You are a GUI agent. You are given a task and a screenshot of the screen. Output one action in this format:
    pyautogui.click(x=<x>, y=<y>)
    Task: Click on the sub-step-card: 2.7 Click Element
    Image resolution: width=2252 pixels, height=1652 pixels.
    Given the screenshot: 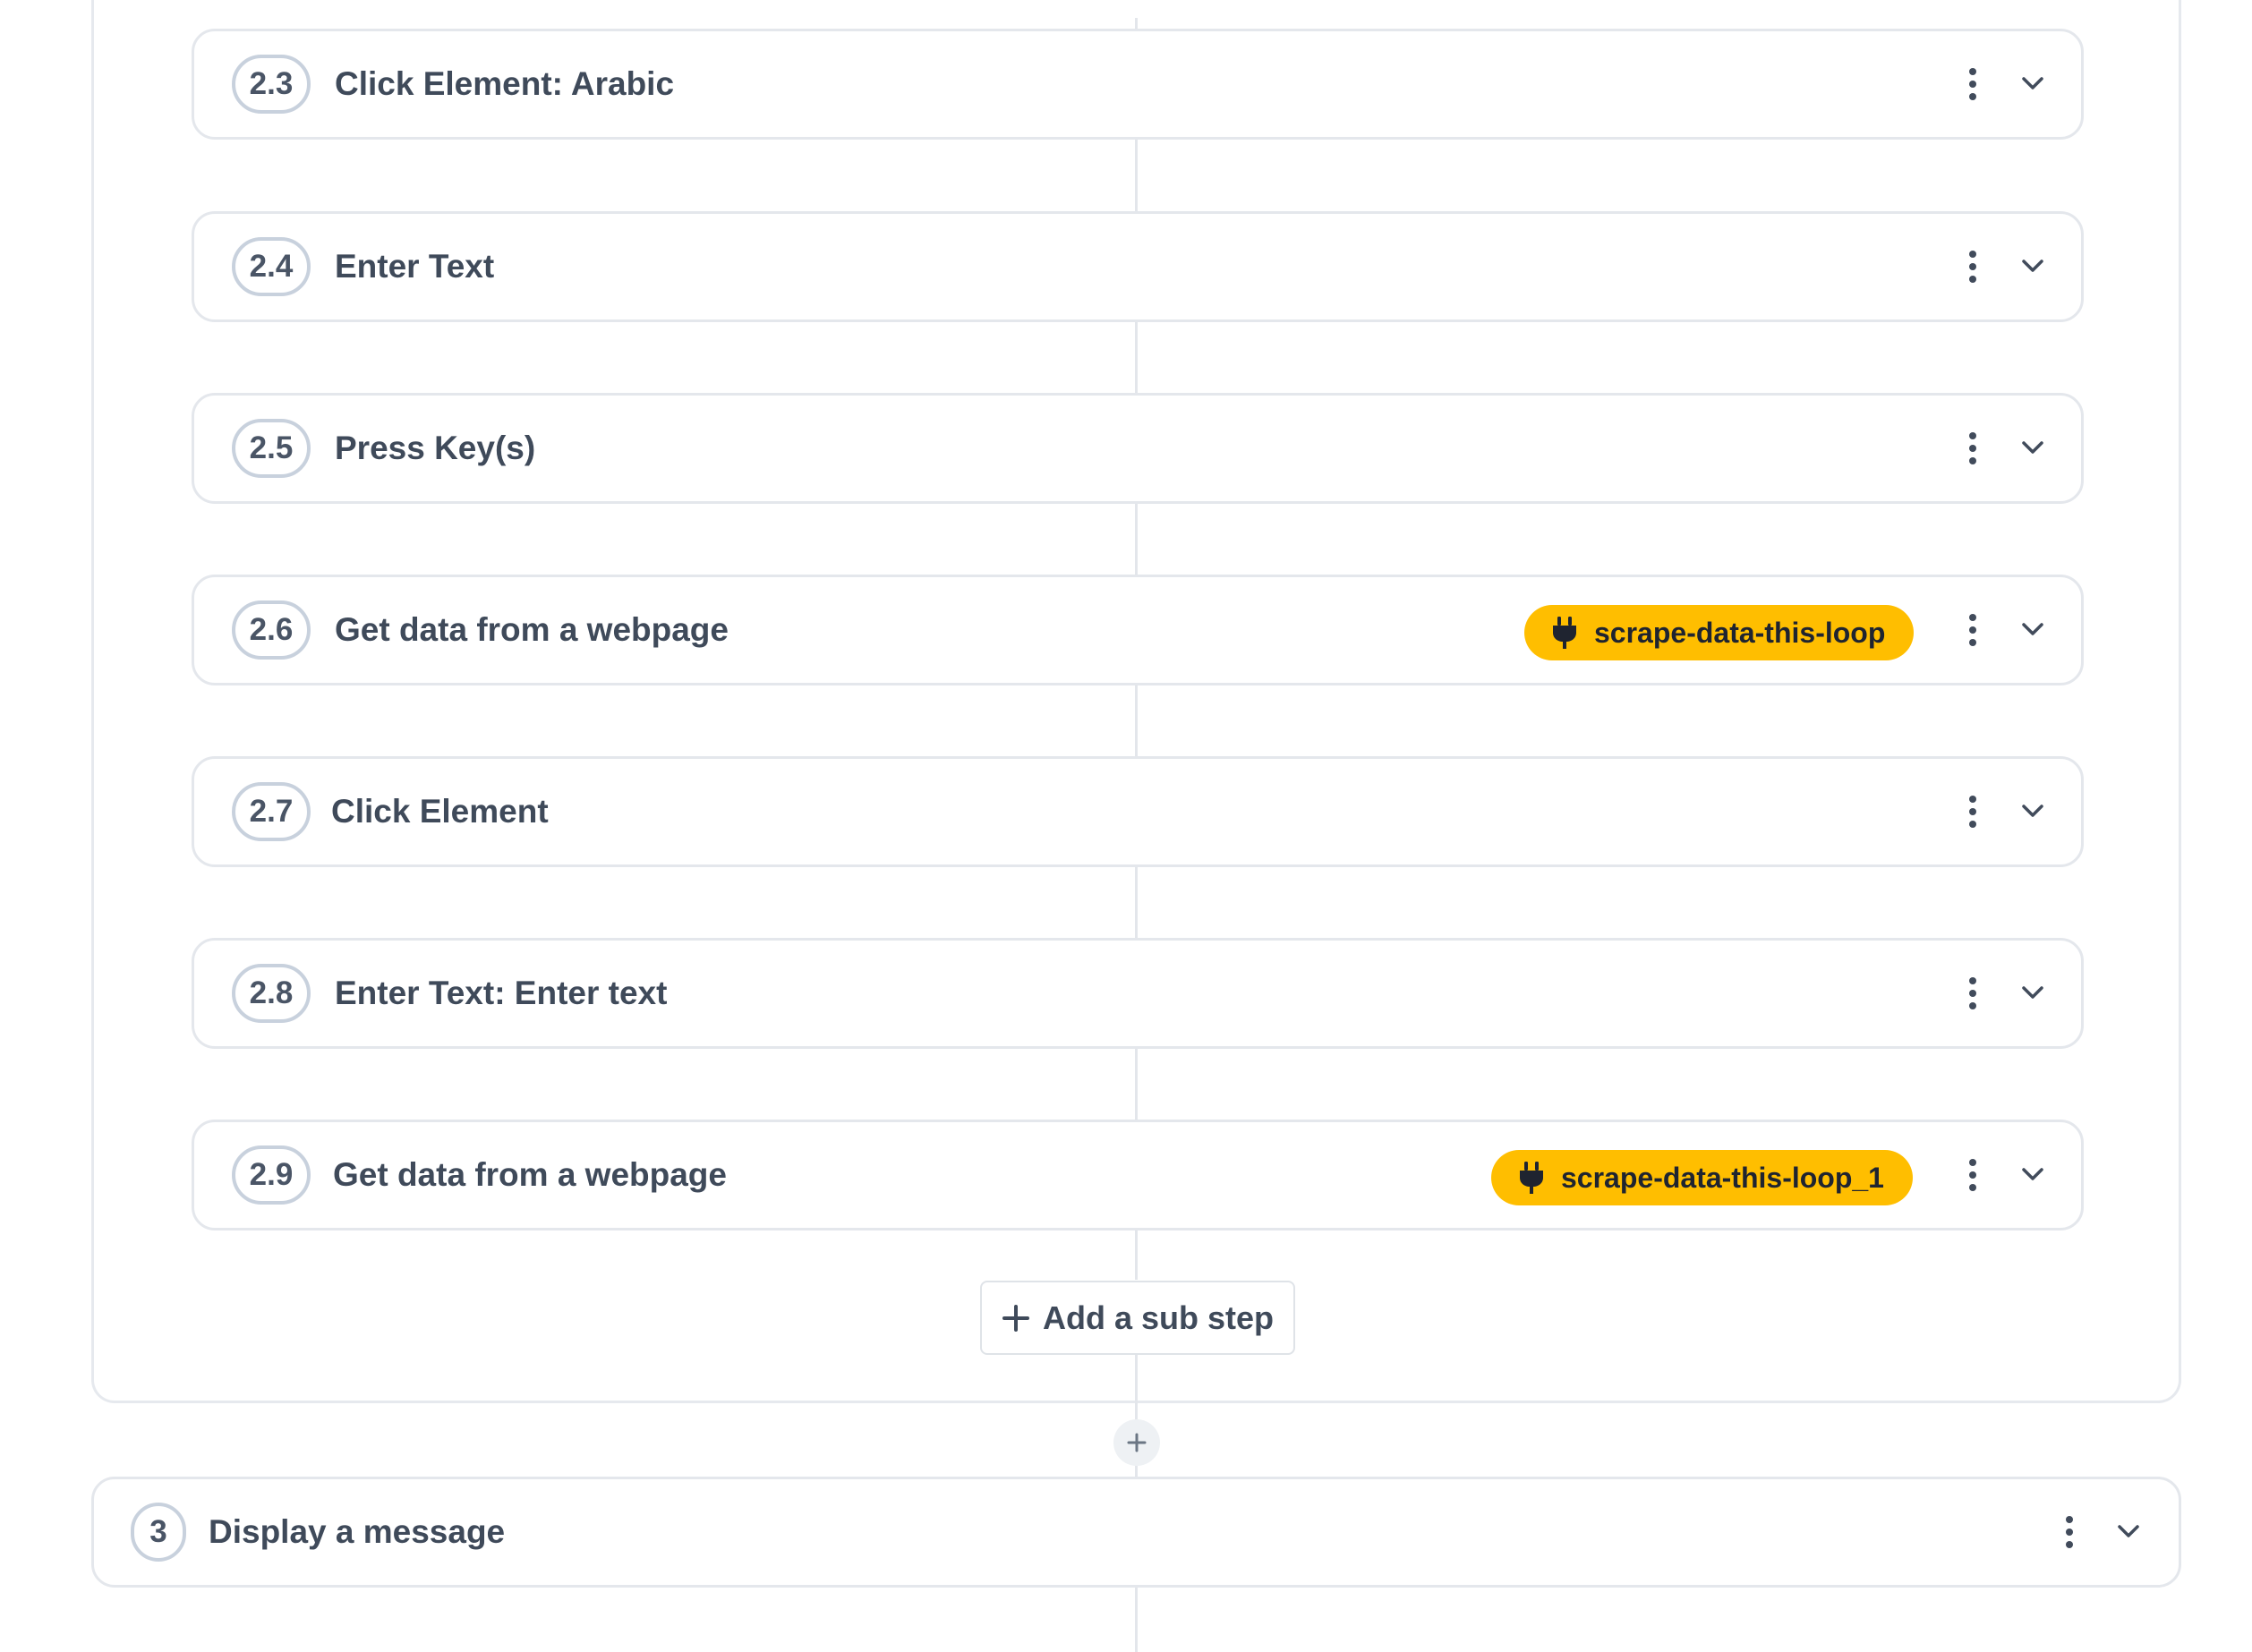 What is the action you would take?
    pyautogui.click(x=1138, y=811)
    